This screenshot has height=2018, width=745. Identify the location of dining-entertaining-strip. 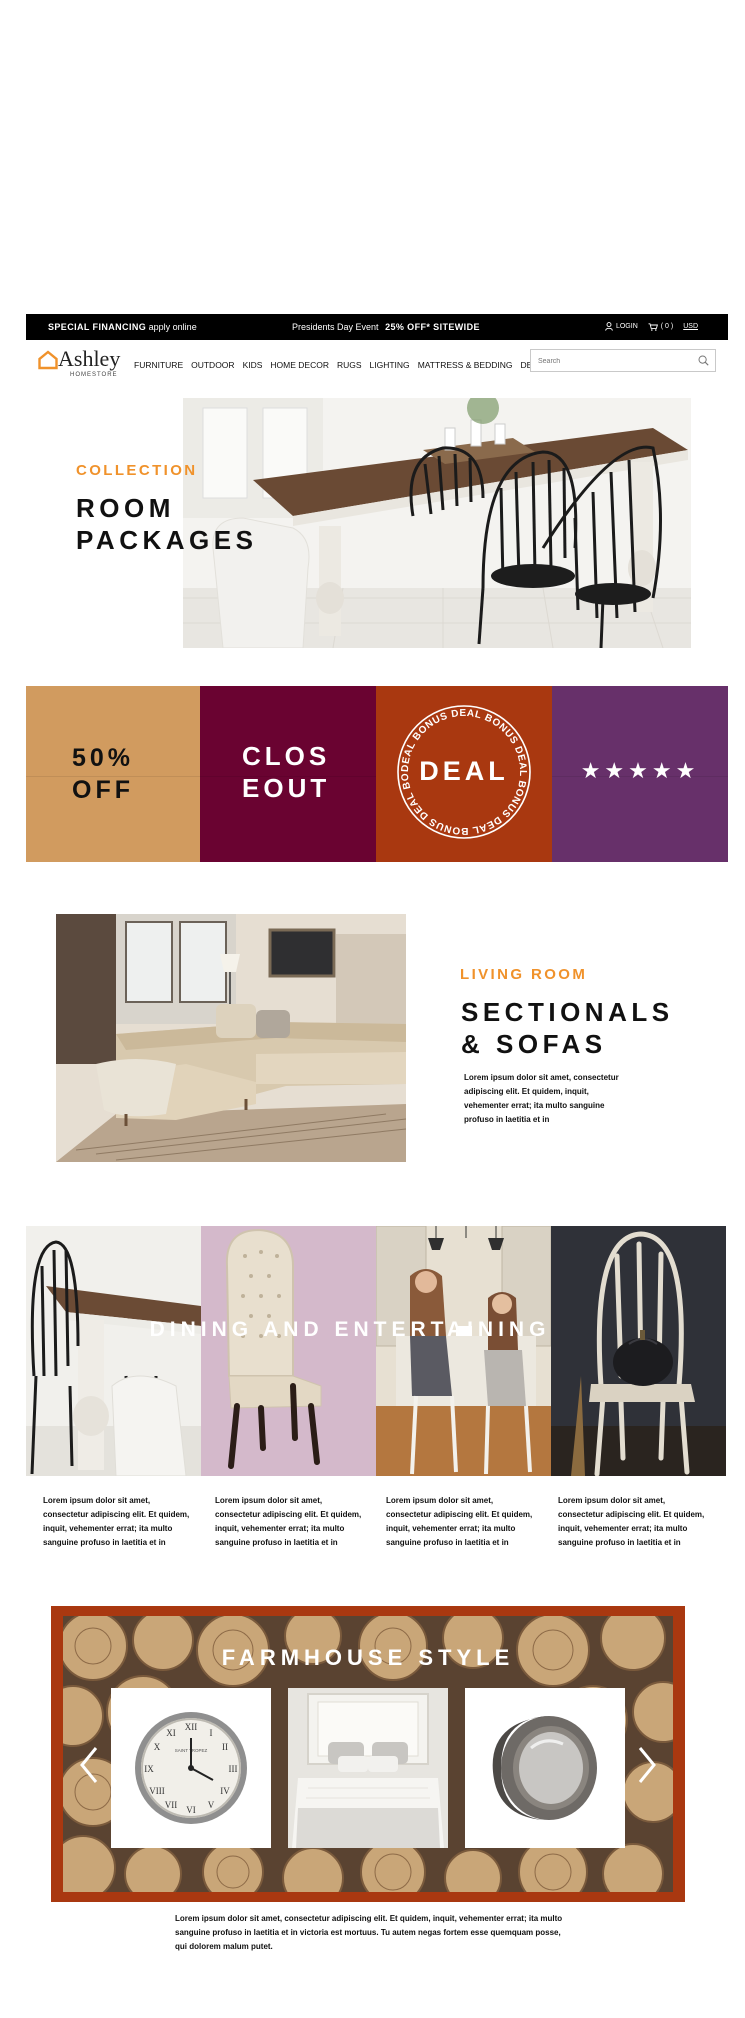
(376, 1351).